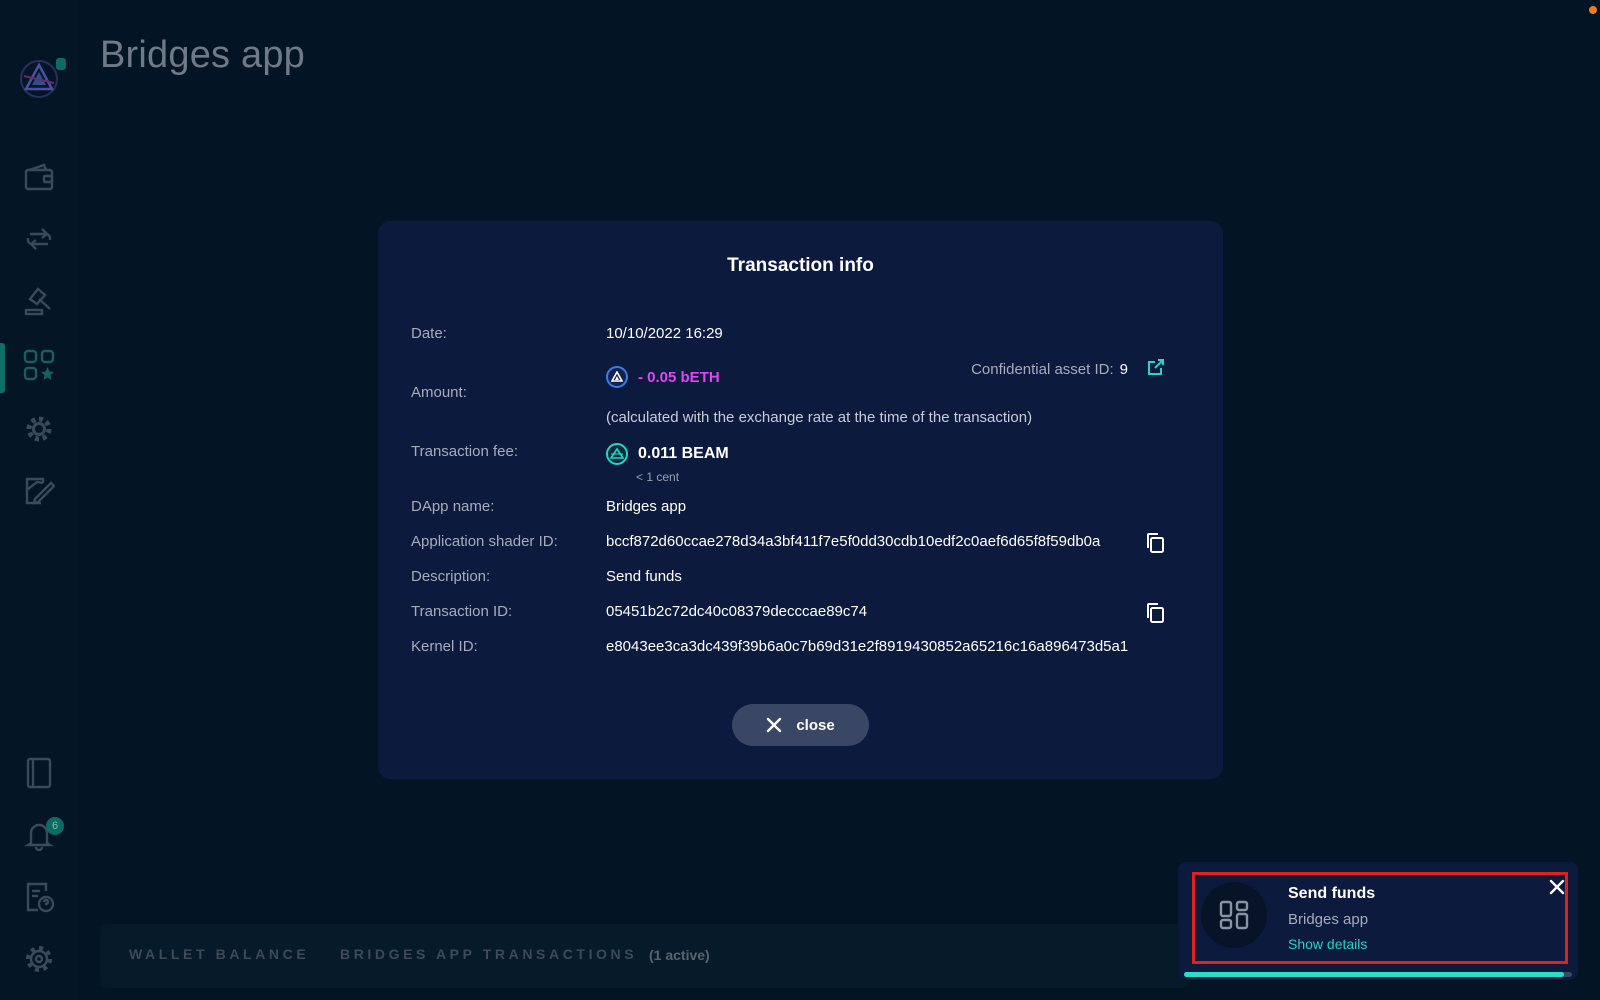  Describe the element at coordinates (39, 365) in the screenshot. I see `dapps-store-icon` at that location.